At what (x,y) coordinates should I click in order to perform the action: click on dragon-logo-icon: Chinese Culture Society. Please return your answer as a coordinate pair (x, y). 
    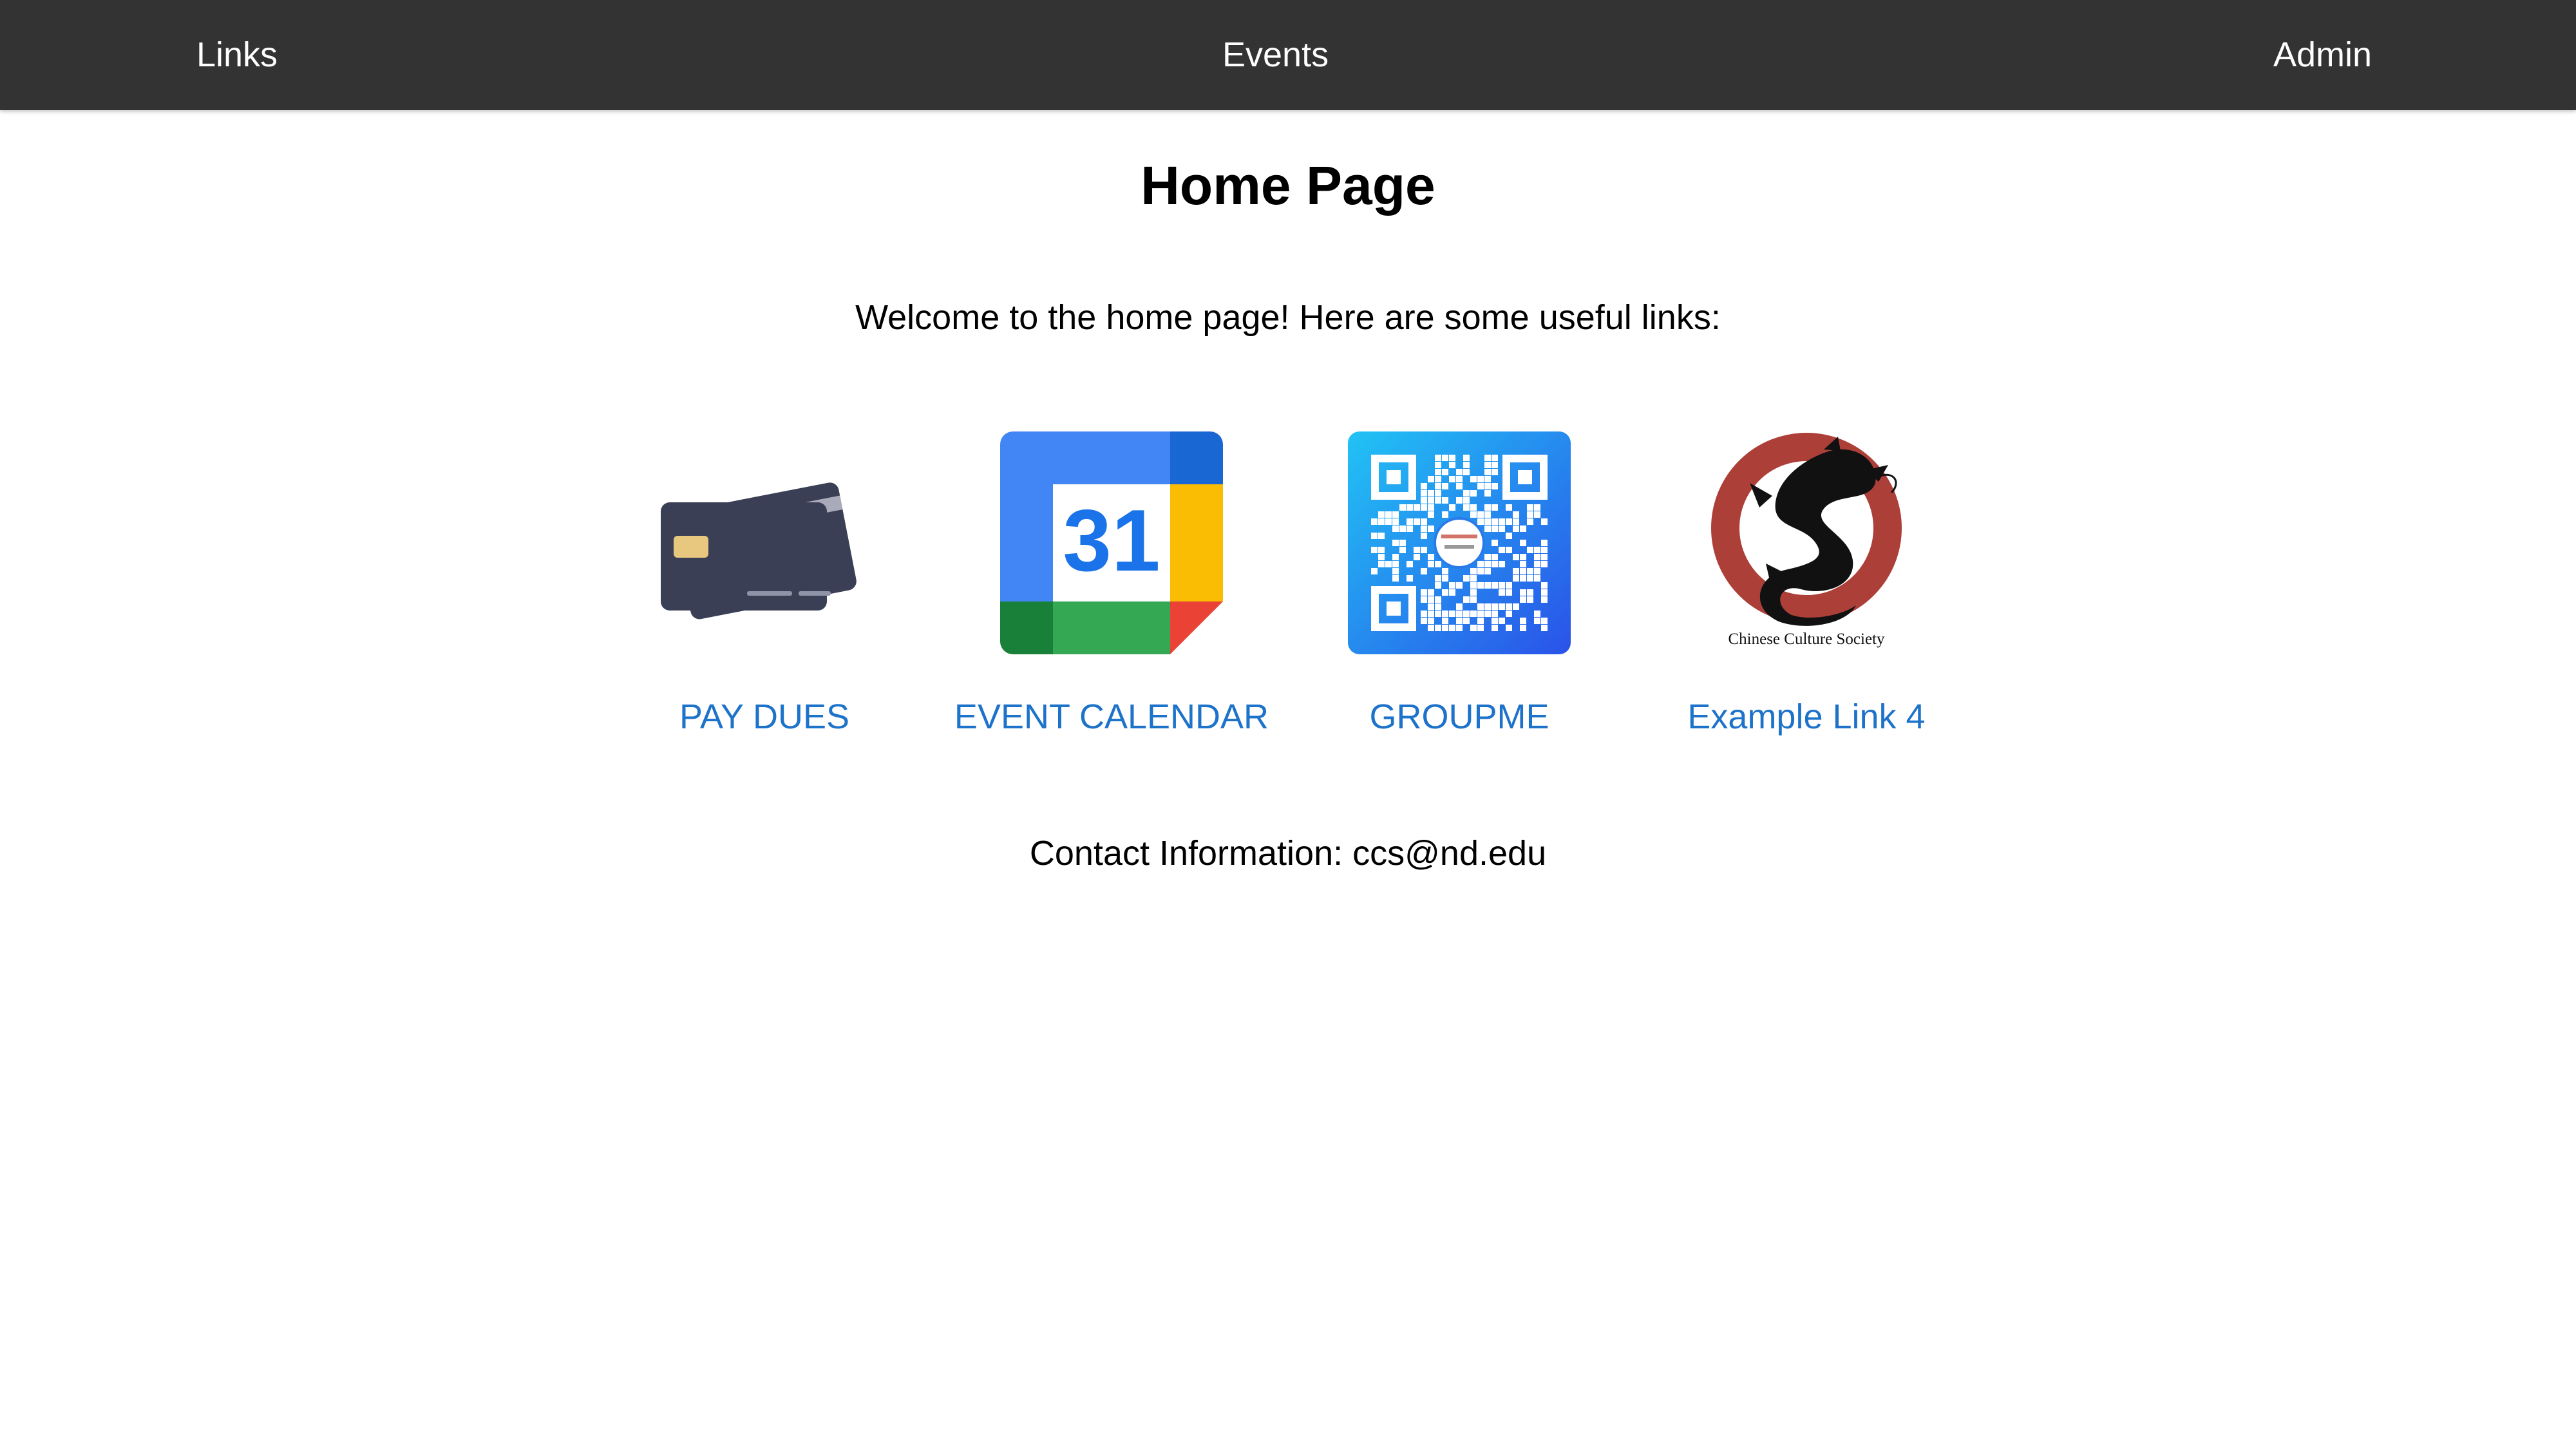
    Looking at the image, I should click on (1806, 542).